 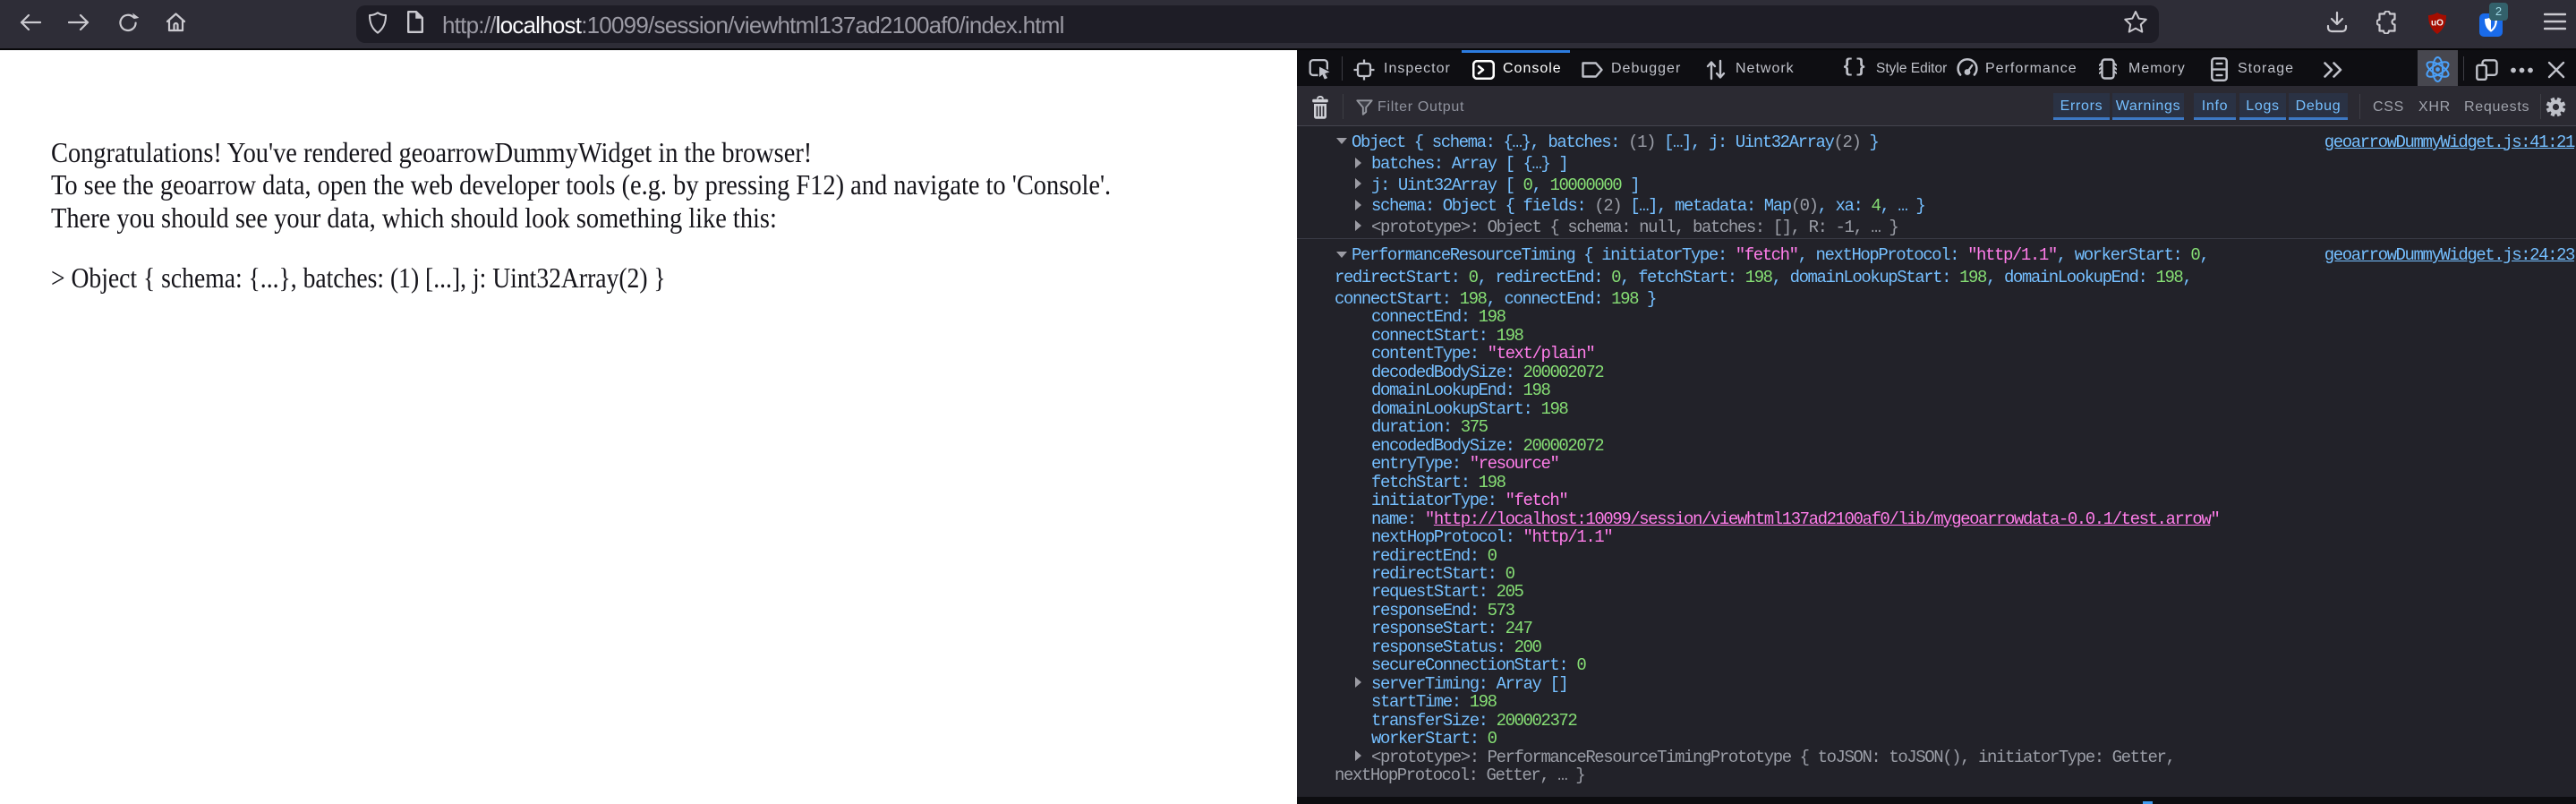 What do you see at coordinates (2437, 24) in the screenshot?
I see `svg-text: uO` at bounding box center [2437, 24].